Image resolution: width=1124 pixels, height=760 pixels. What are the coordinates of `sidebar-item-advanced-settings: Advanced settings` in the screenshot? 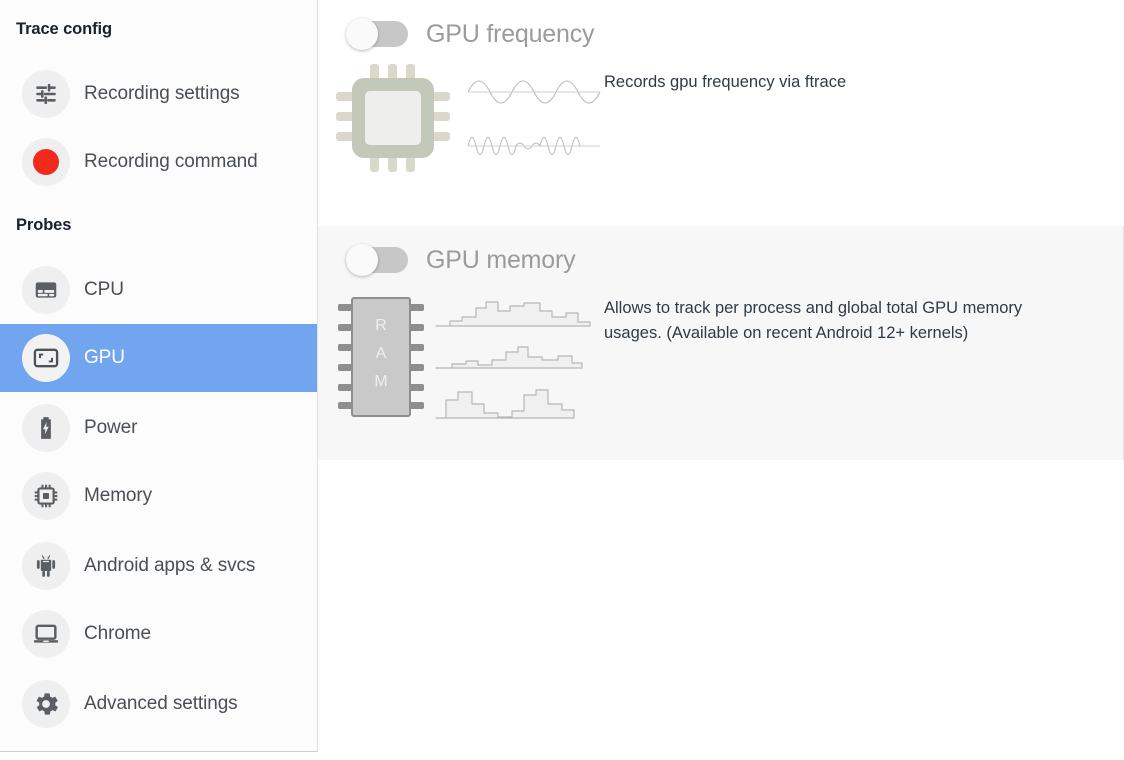 It's located at (158, 704).